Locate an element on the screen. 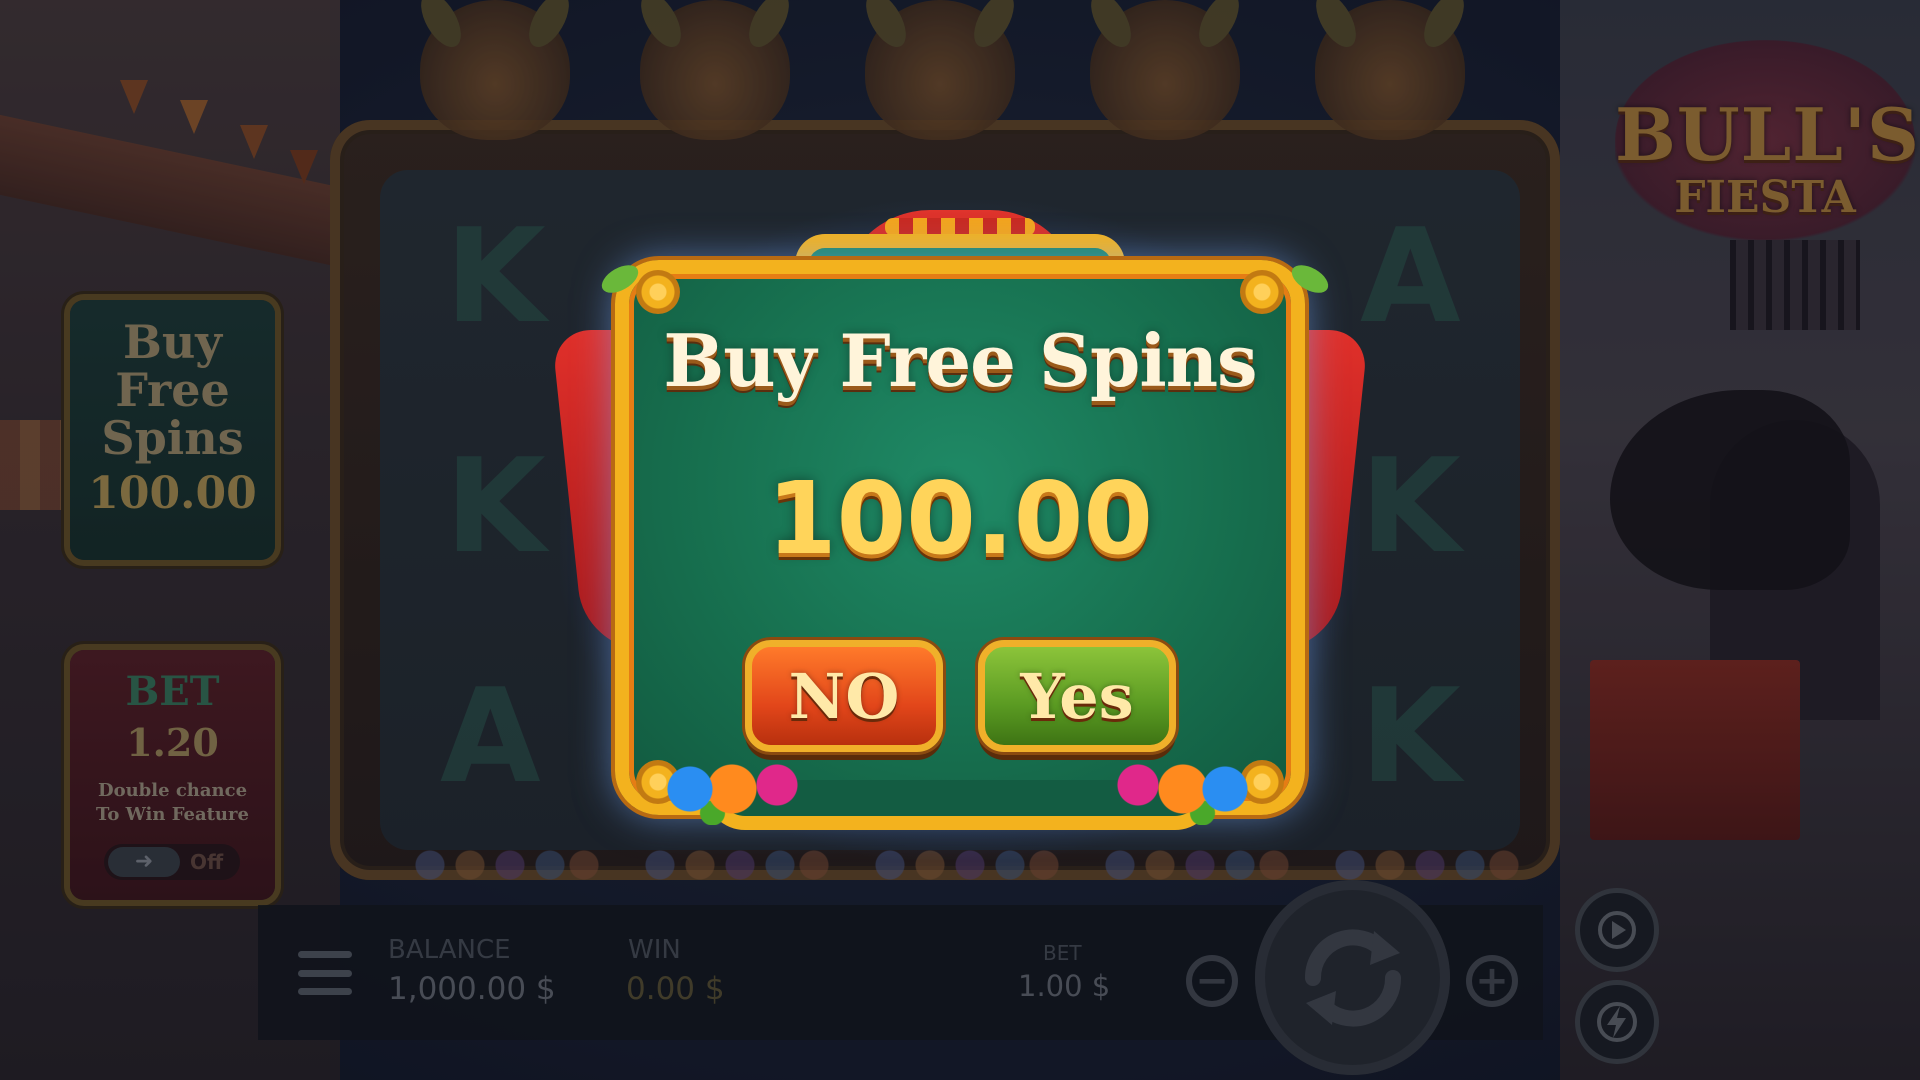 The width and height of the screenshot is (1920, 1080). no-button: NO is located at coordinates (844, 696).